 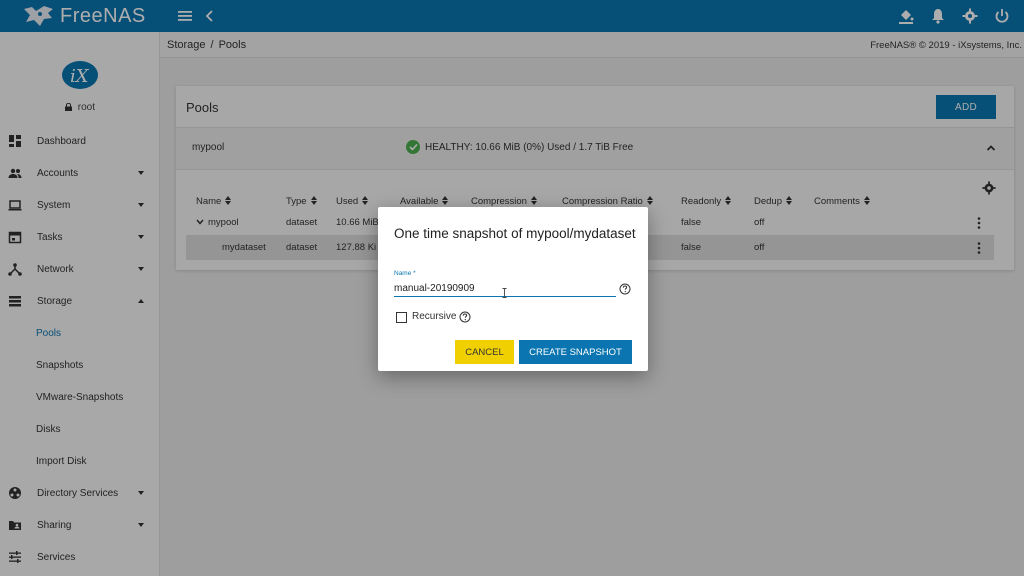 What do you see at coordinates (484, 352) in the screenshot?
I see `cancel-button: CANCEL` at bounding box center [484, 352].